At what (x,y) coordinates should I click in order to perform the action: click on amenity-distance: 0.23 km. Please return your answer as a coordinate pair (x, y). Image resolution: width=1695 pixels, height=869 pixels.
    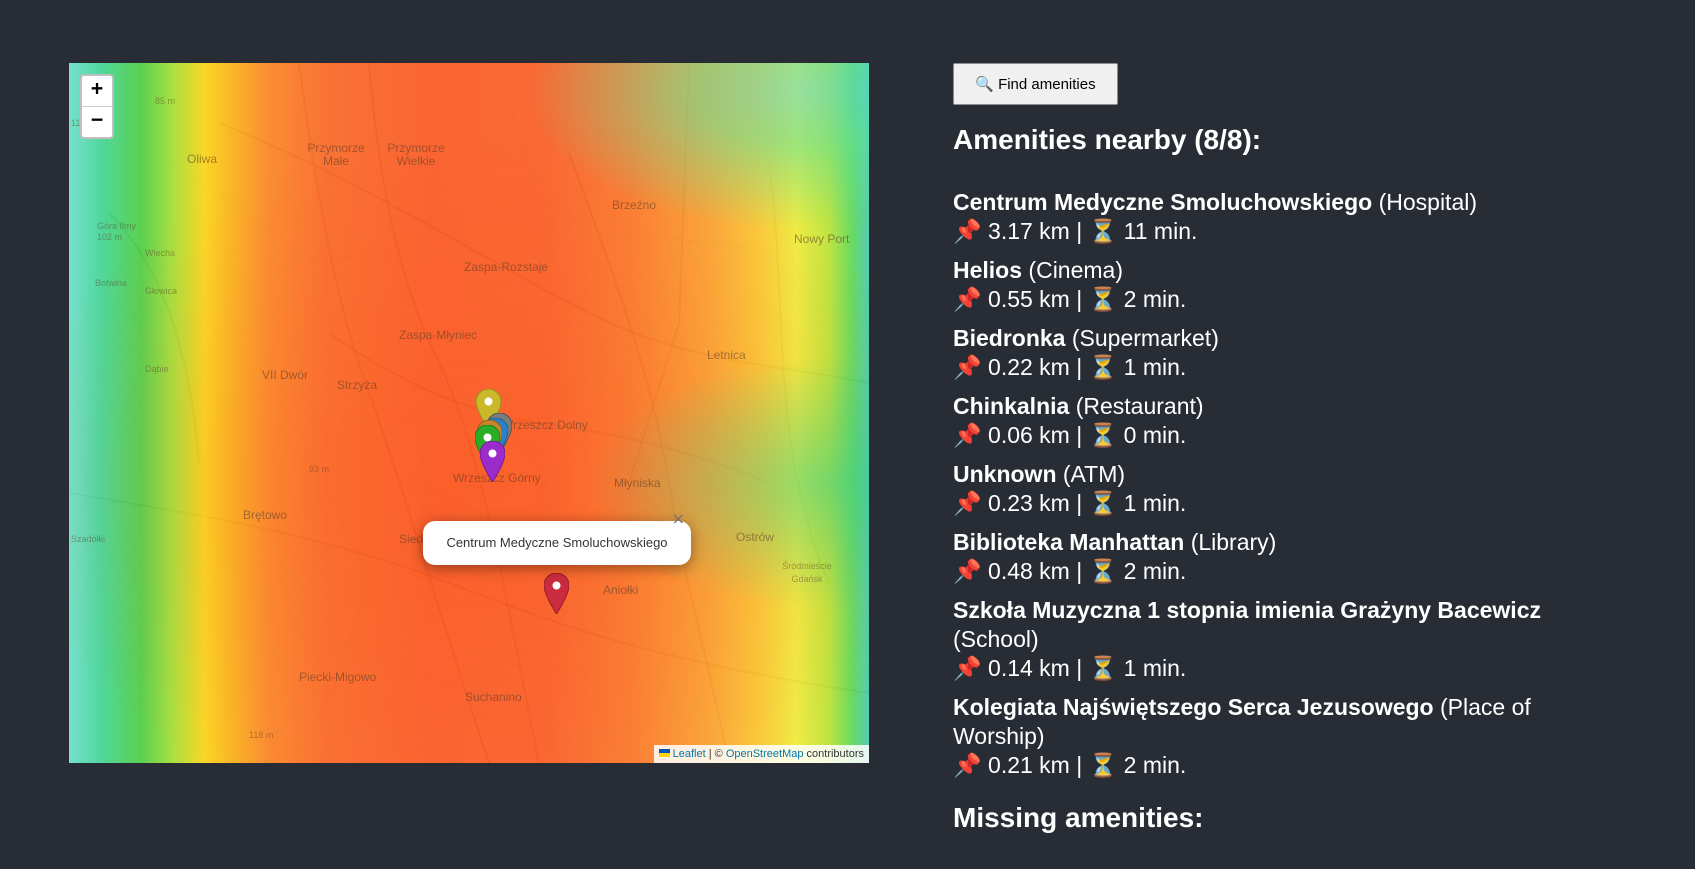
    Looking at the image, I should click on (1029, 503).